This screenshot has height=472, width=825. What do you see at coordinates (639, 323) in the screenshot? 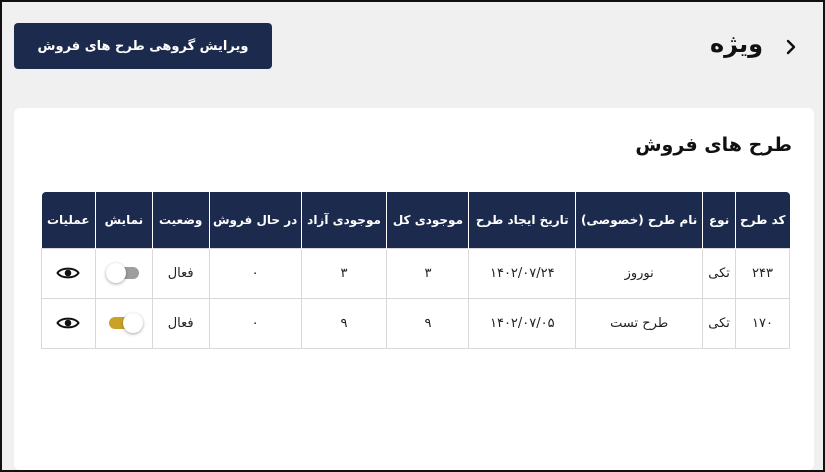
I see `cell-name: طرح تست` at bounding box center [639, 323].